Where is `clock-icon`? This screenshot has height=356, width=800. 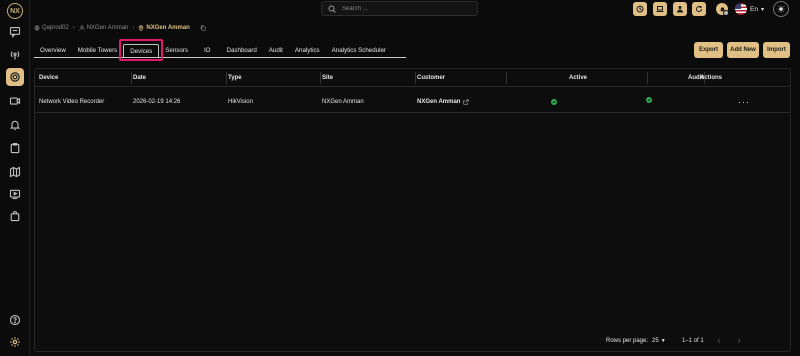 clock-icon is located at coordinates (640, 9).